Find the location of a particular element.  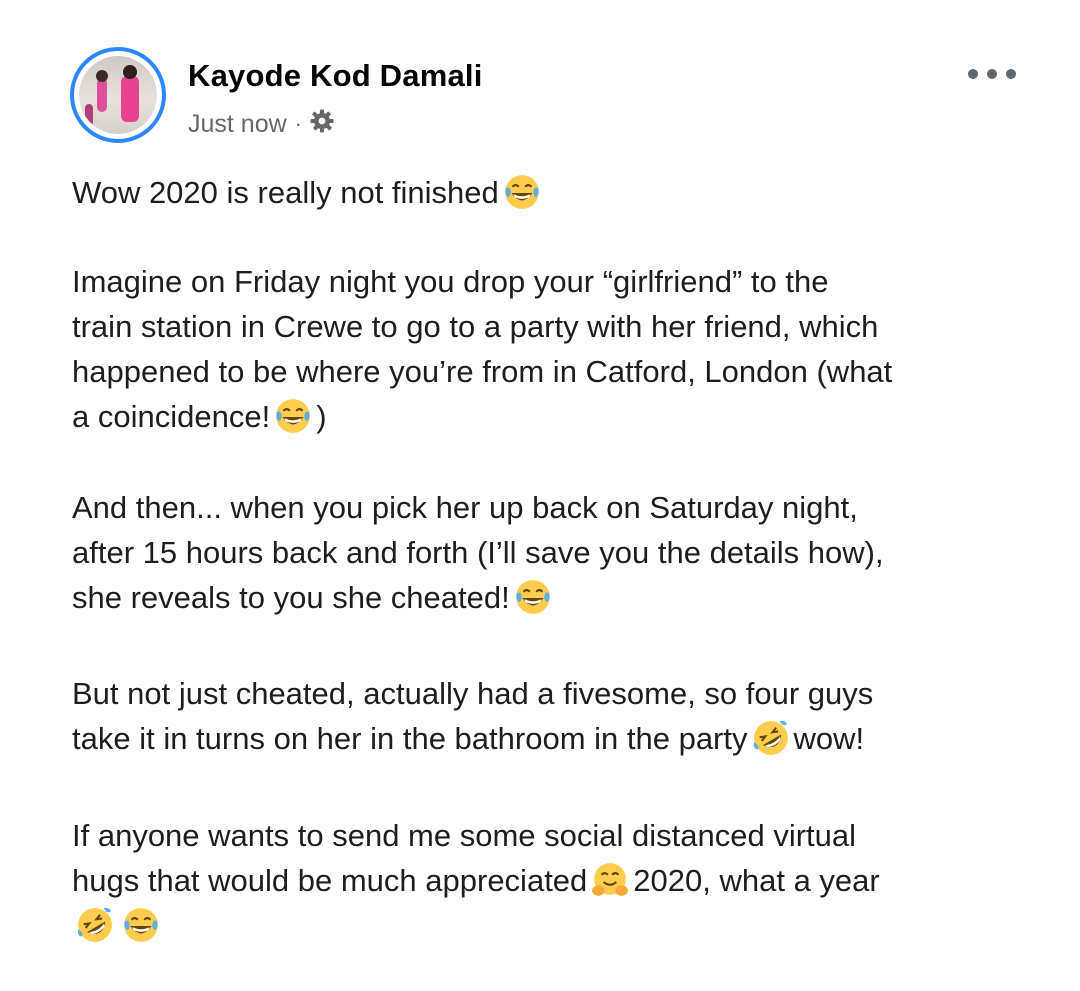

post-text-line: Wow 2020 is really not finished is located at coordinates (552, 192).